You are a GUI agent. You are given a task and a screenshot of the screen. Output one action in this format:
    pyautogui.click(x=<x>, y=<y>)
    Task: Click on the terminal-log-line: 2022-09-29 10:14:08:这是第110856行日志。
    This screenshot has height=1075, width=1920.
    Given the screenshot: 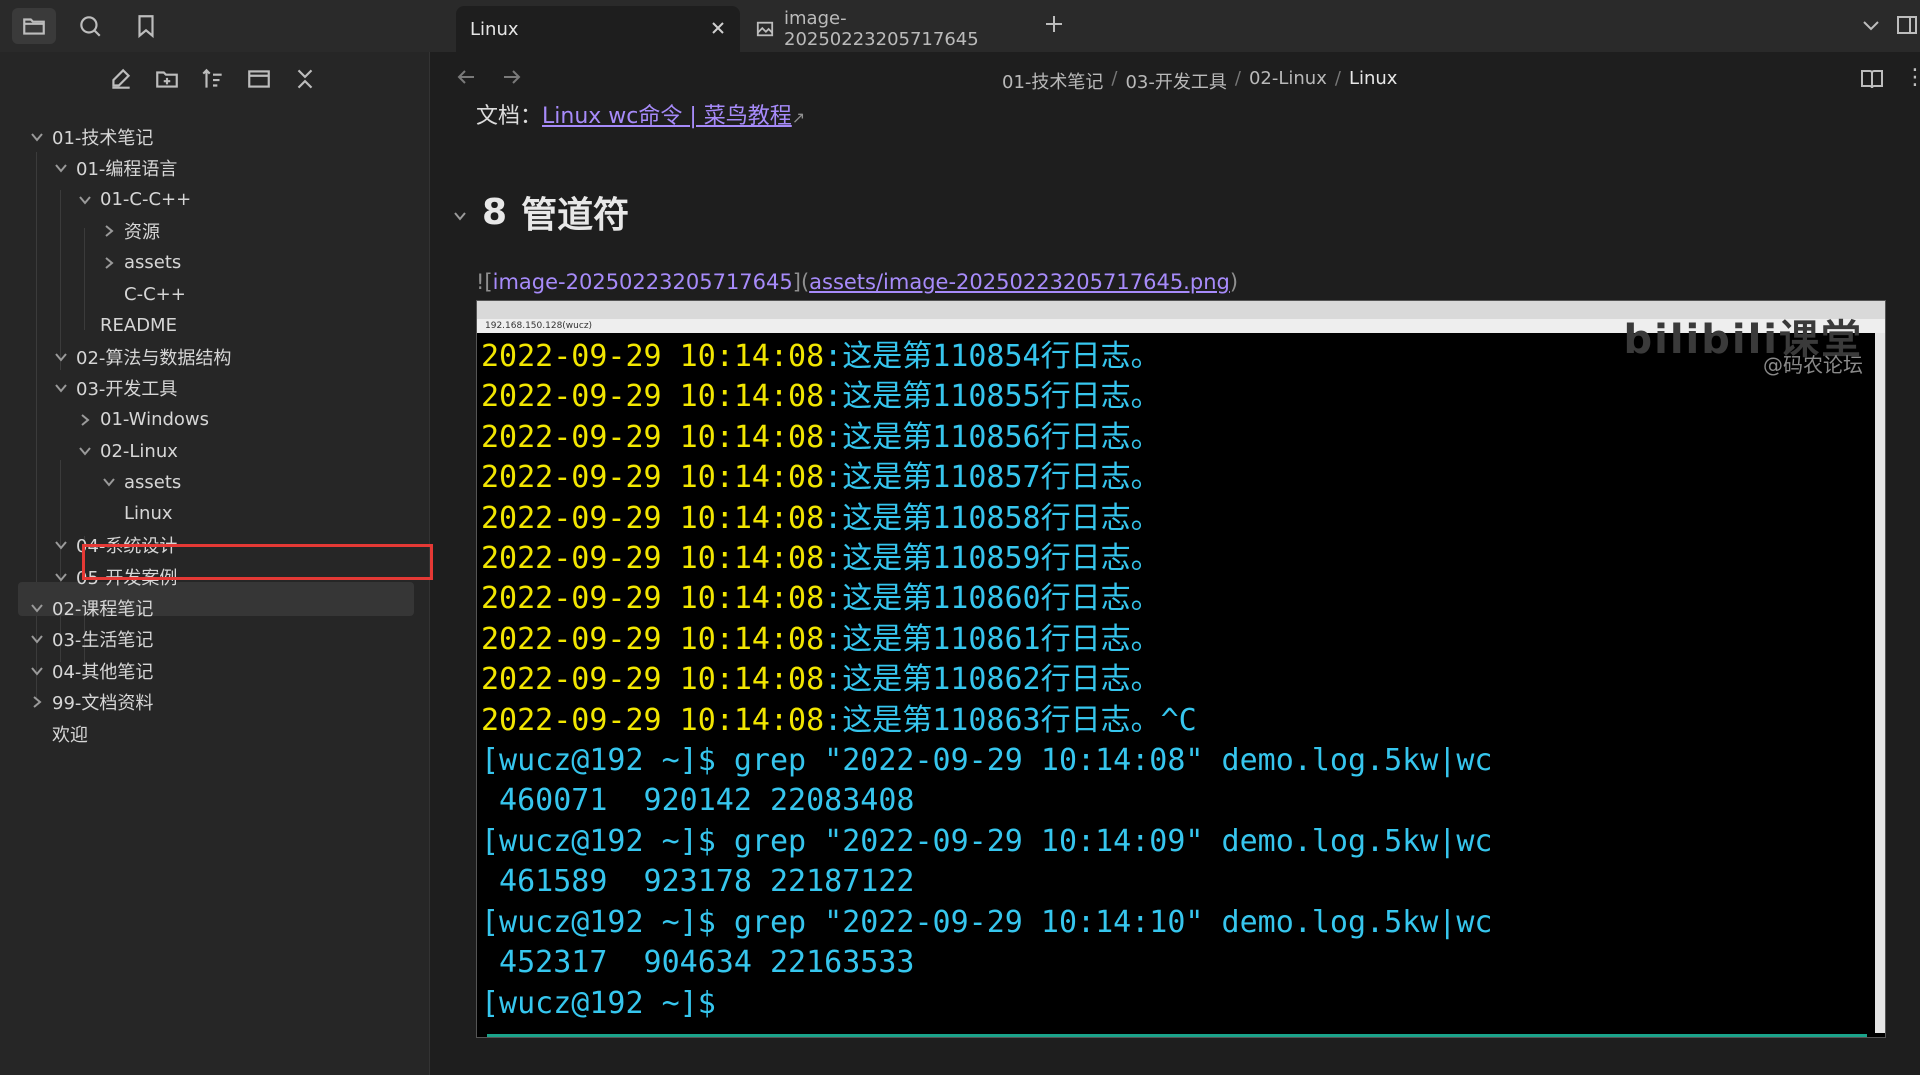 What is the action you would take?
    pyautogui.click(x=986, y=438)
    